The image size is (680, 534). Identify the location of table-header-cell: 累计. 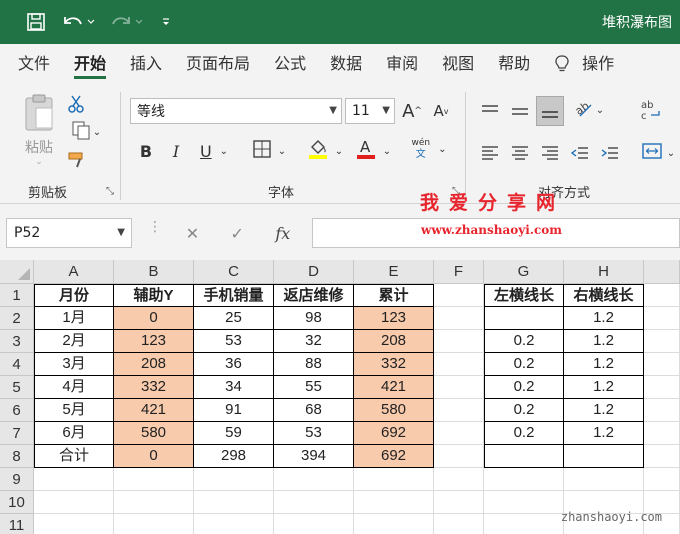
(394, 295).